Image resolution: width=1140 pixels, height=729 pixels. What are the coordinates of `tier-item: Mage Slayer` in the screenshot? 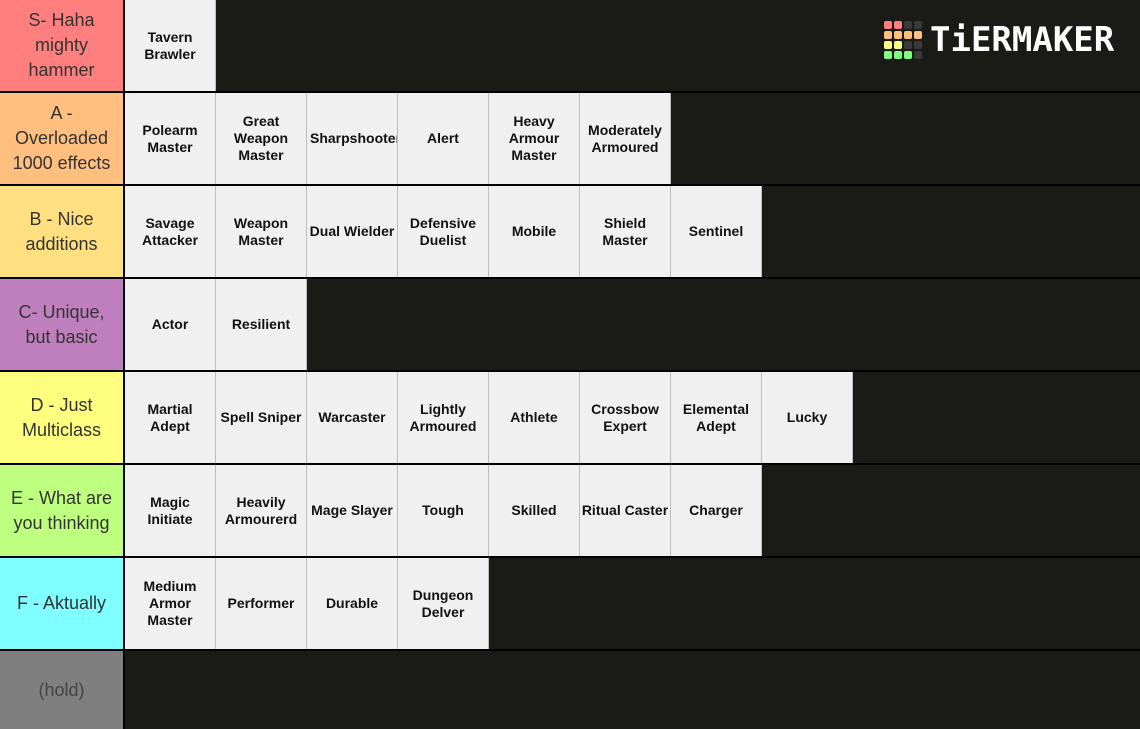 It's located at (352, 510).